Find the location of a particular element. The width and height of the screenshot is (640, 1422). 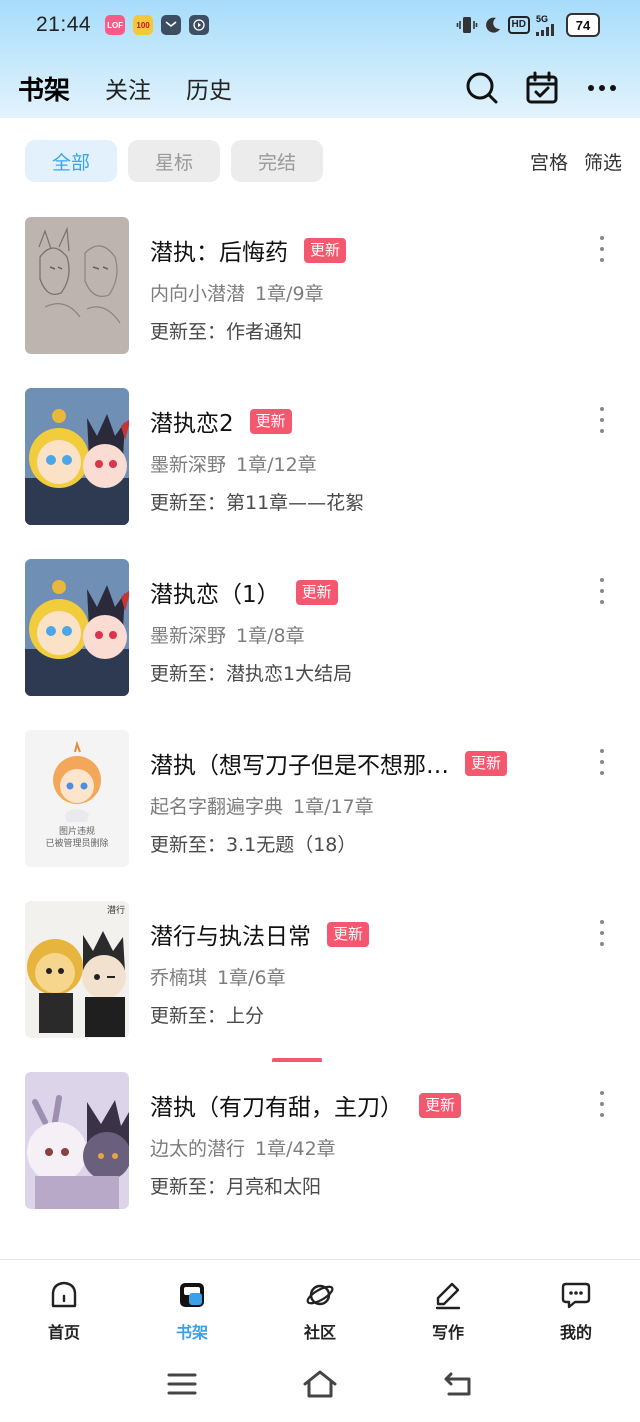

tab-history: 历史 is located at coordinates (209, 88).